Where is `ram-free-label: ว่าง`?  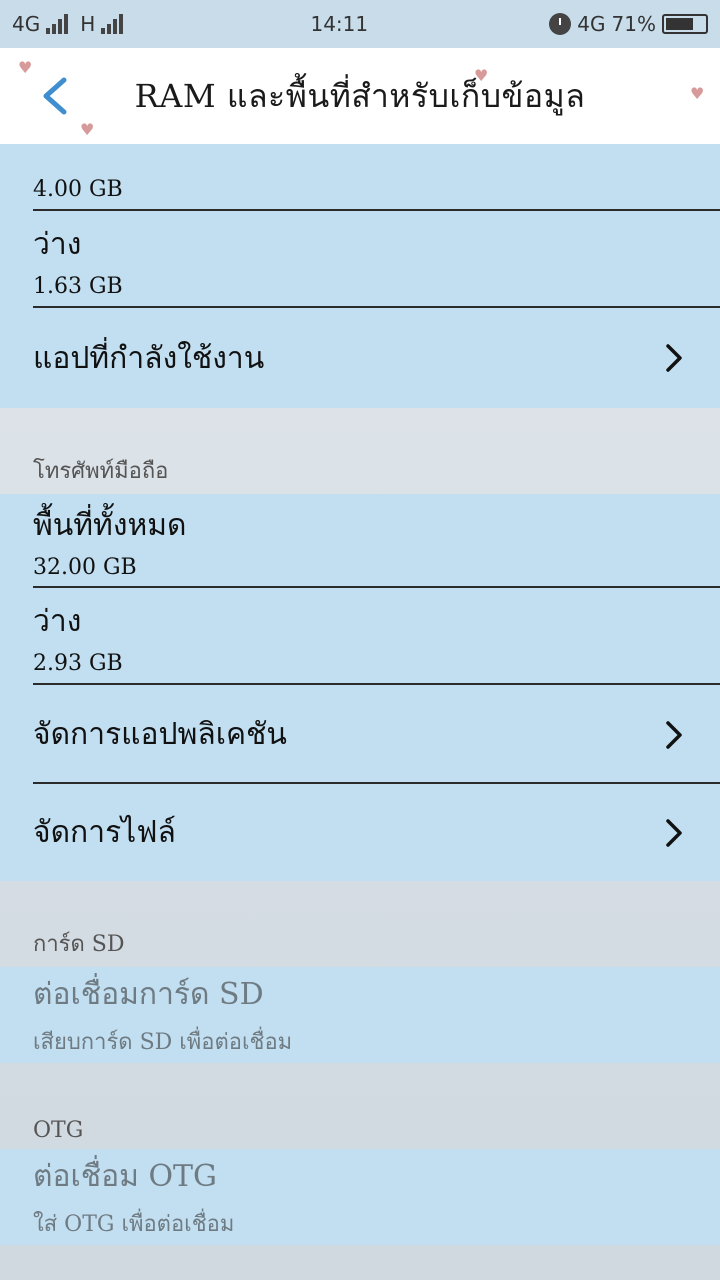
ram-free-label: ว่าง is located at coordinates (57, 244).